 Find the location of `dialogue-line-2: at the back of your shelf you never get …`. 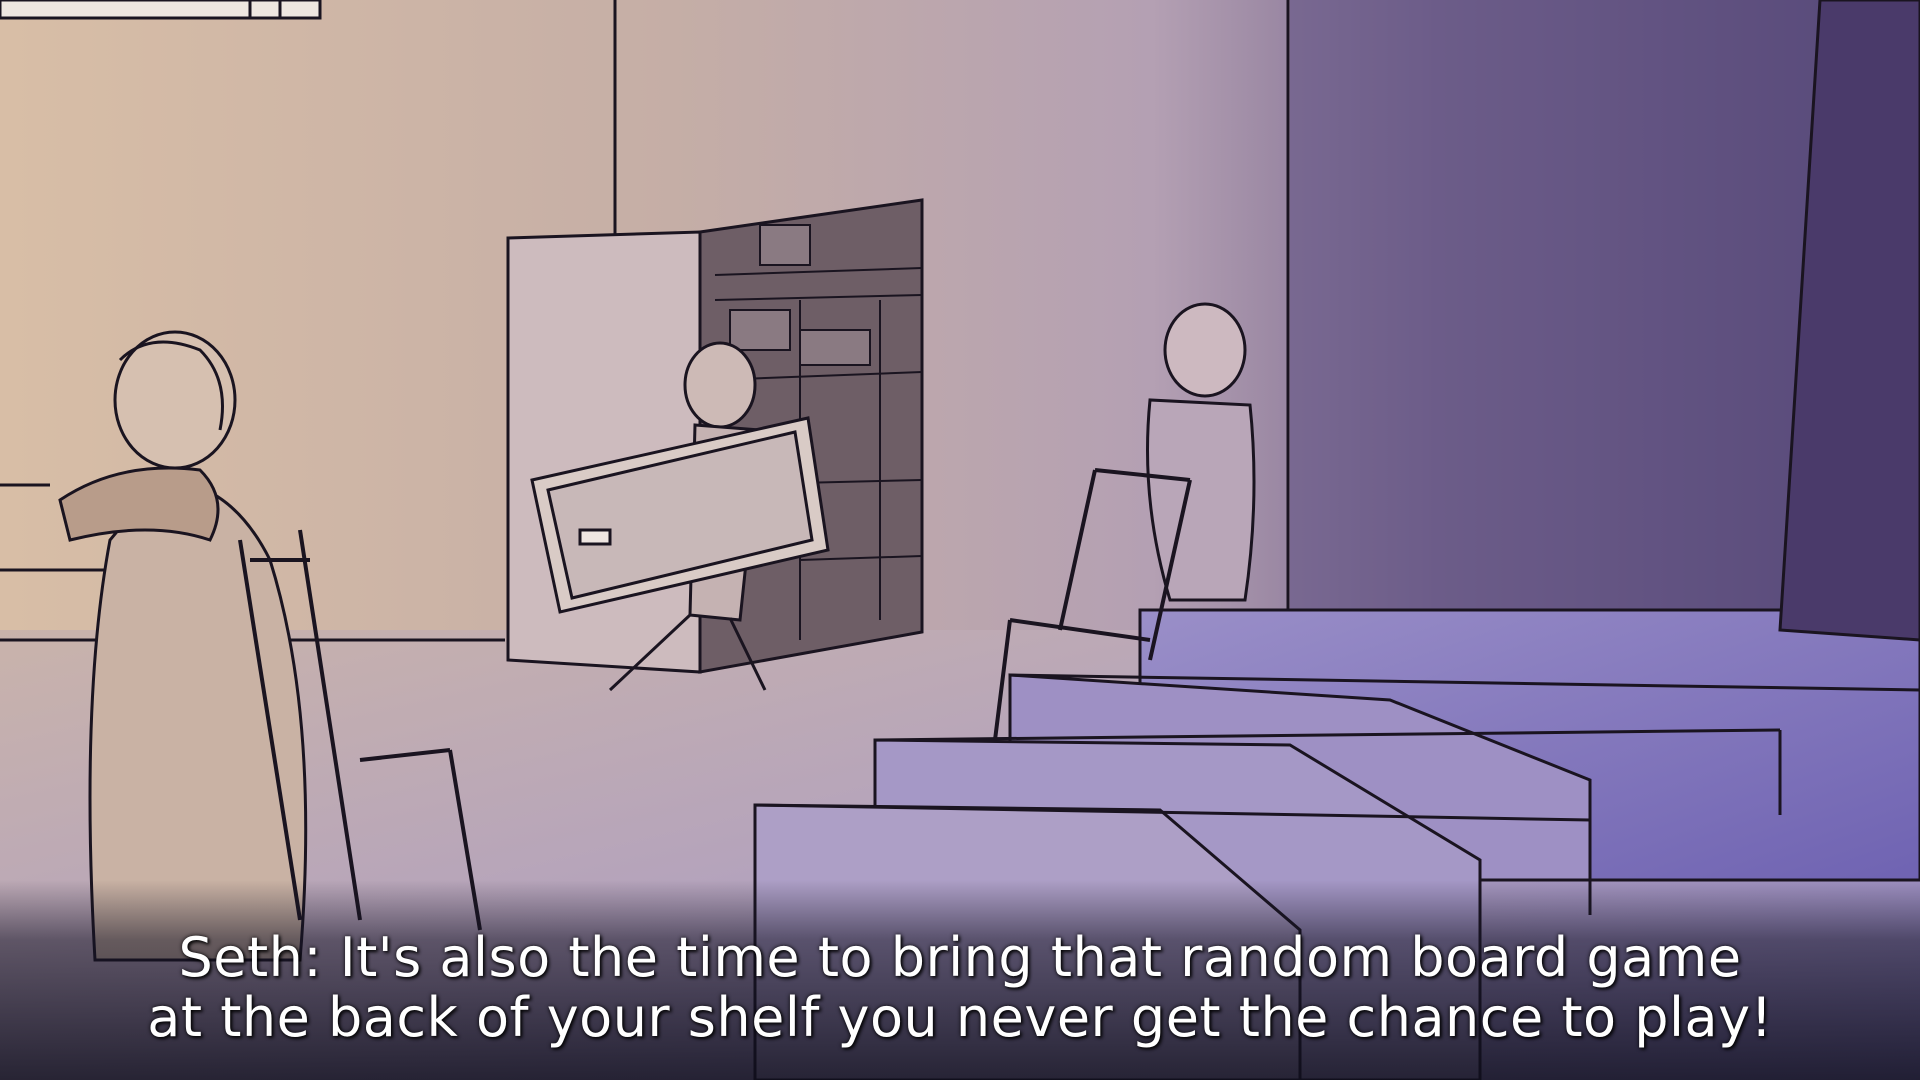

dialogue-line-2: at the back of your shelf you never get … is located at coordinates (960, 1017).